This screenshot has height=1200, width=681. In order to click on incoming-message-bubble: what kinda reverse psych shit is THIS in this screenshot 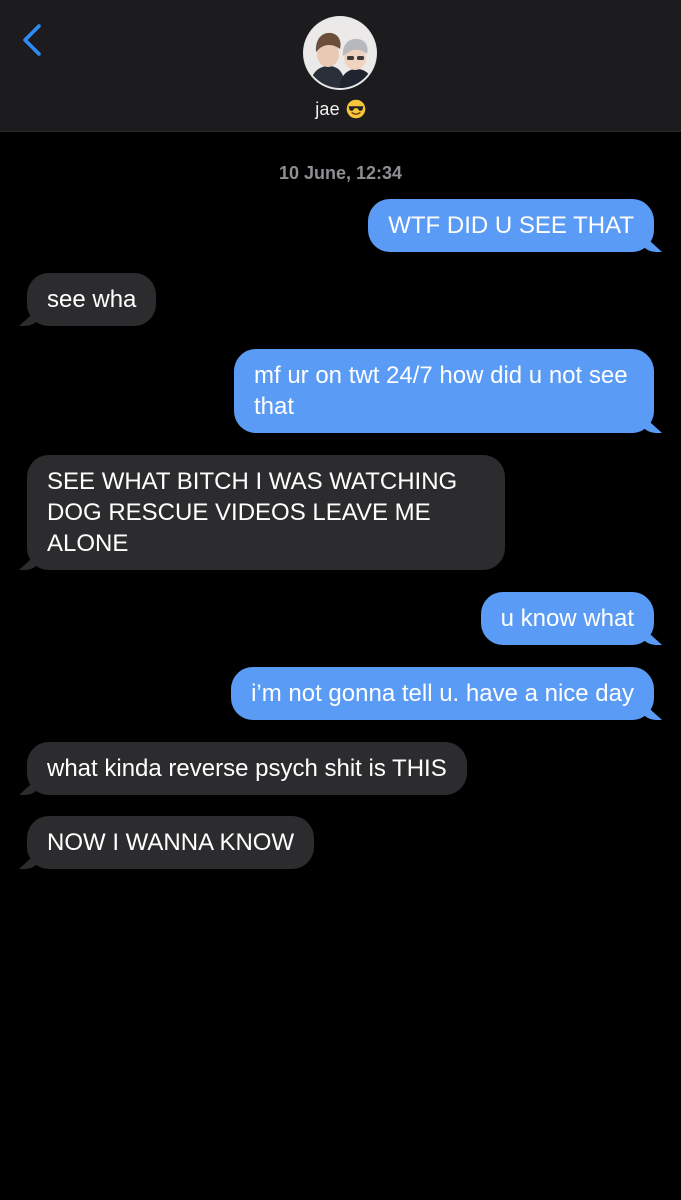, I will do `click(247, 768)`.